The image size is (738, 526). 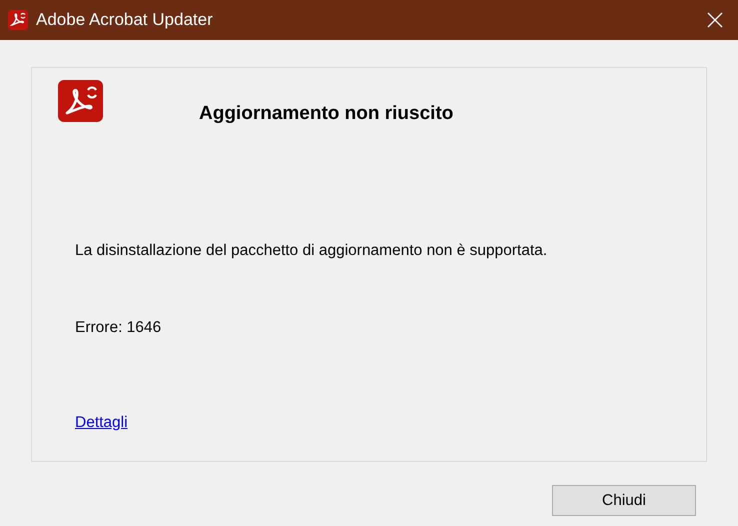 I want to click on details-link: Dettagli, so click(x=101, y=422).